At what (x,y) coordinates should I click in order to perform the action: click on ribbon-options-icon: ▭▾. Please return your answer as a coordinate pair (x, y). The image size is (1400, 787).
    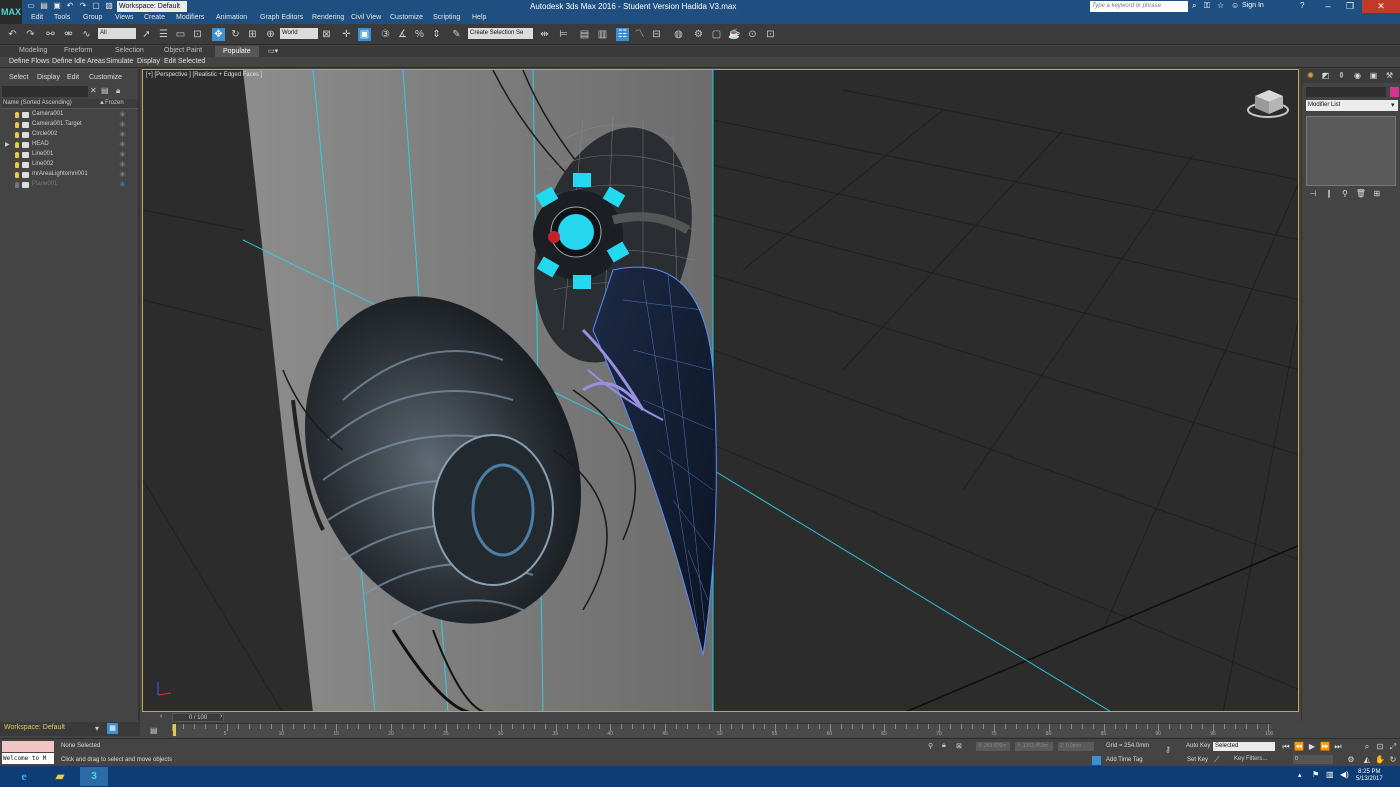
    Looking at the image, I should click on (273, 51).